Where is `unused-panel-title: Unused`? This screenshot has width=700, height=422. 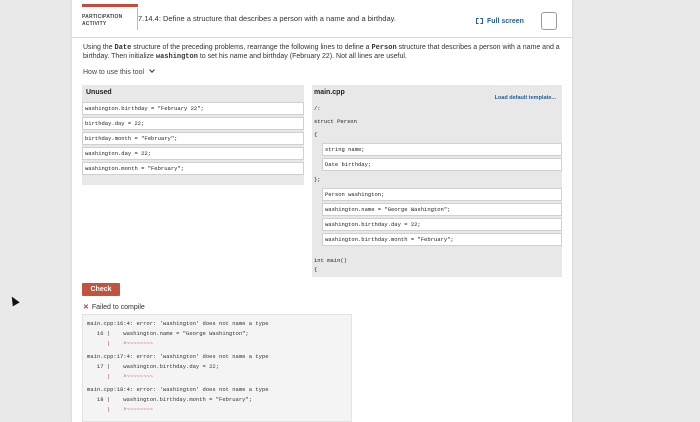
unused-panel-title: Unused is located at coordinates (99, 92).